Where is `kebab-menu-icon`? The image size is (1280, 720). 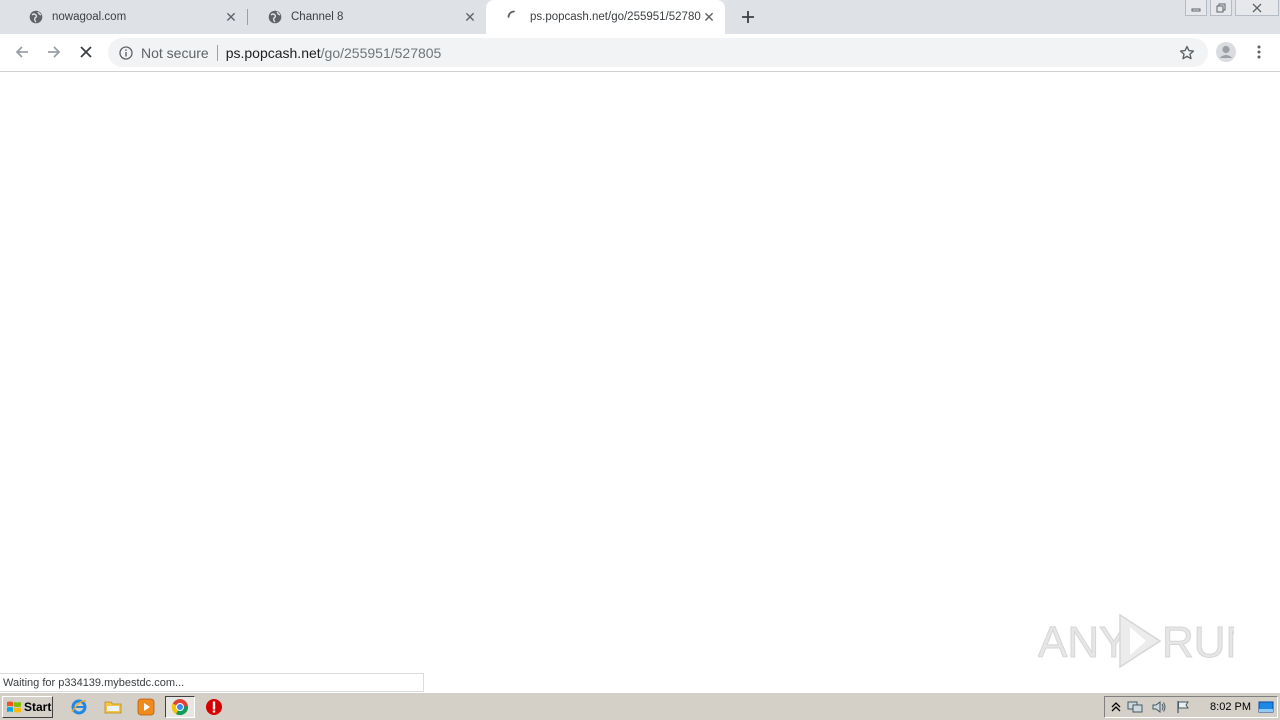
kebab-menu-icon is located at coordinates (1259, 52).